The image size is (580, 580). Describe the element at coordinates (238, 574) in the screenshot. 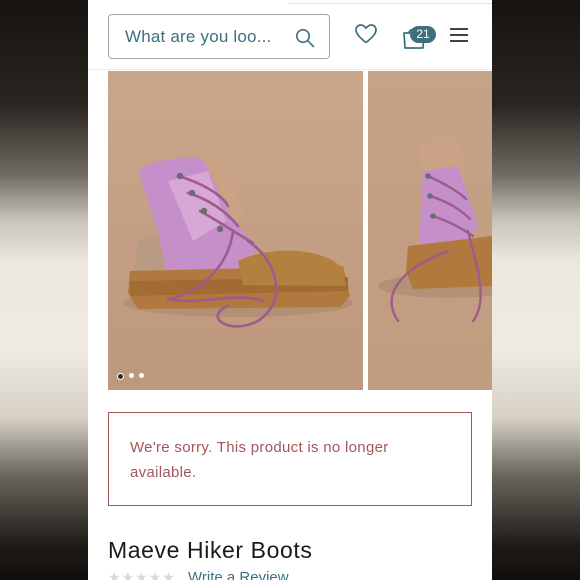

I see `write-review-link: Write a Review` at that location.